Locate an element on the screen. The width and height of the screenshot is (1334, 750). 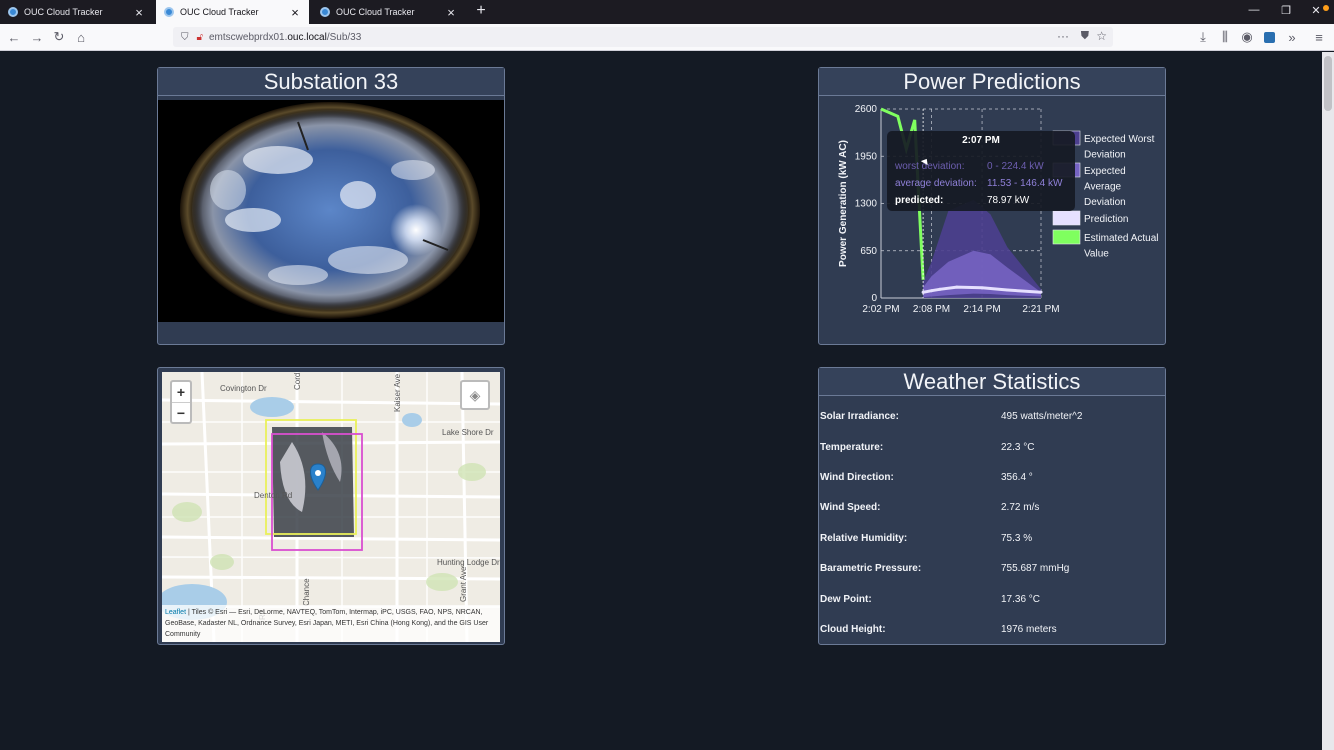
restore-icon: ❐ is located at coordinates (1286, 10).